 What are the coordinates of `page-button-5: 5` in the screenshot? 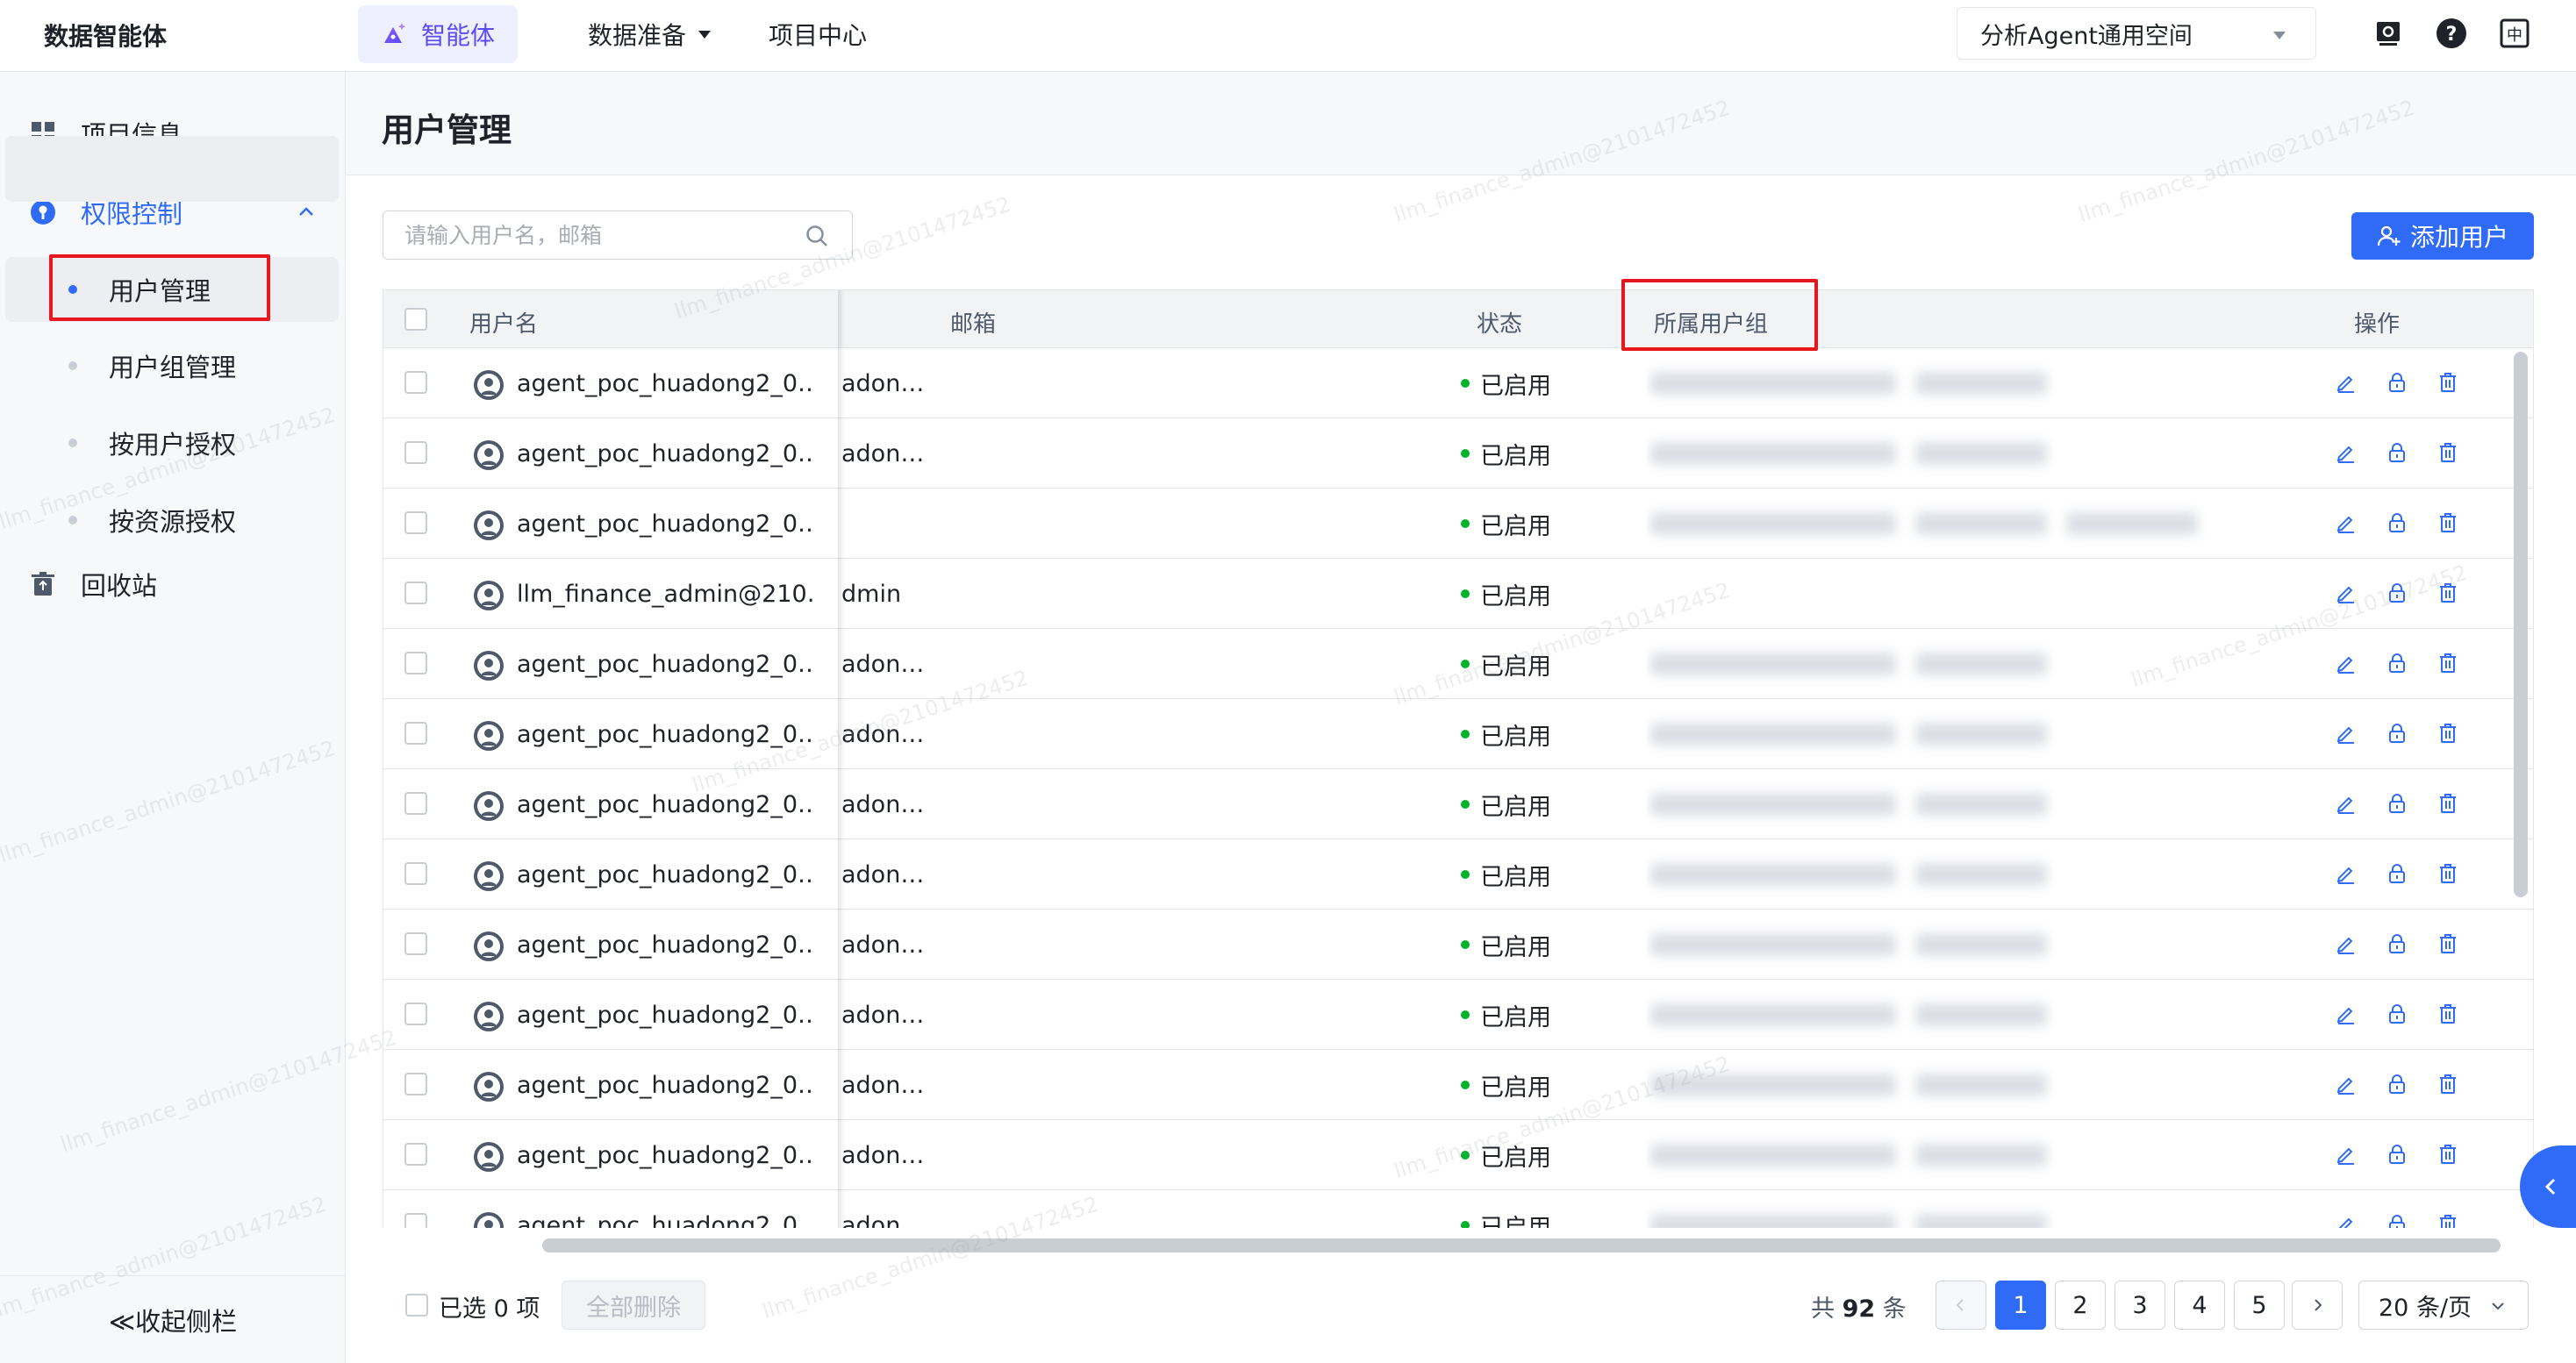 It's located at (2259, 1305).